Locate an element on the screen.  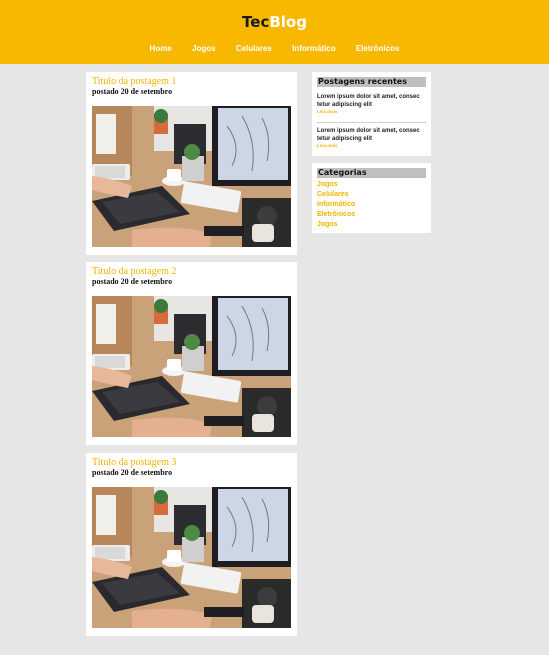
site-logo: TecBlog is located at coordinates (274, 22).